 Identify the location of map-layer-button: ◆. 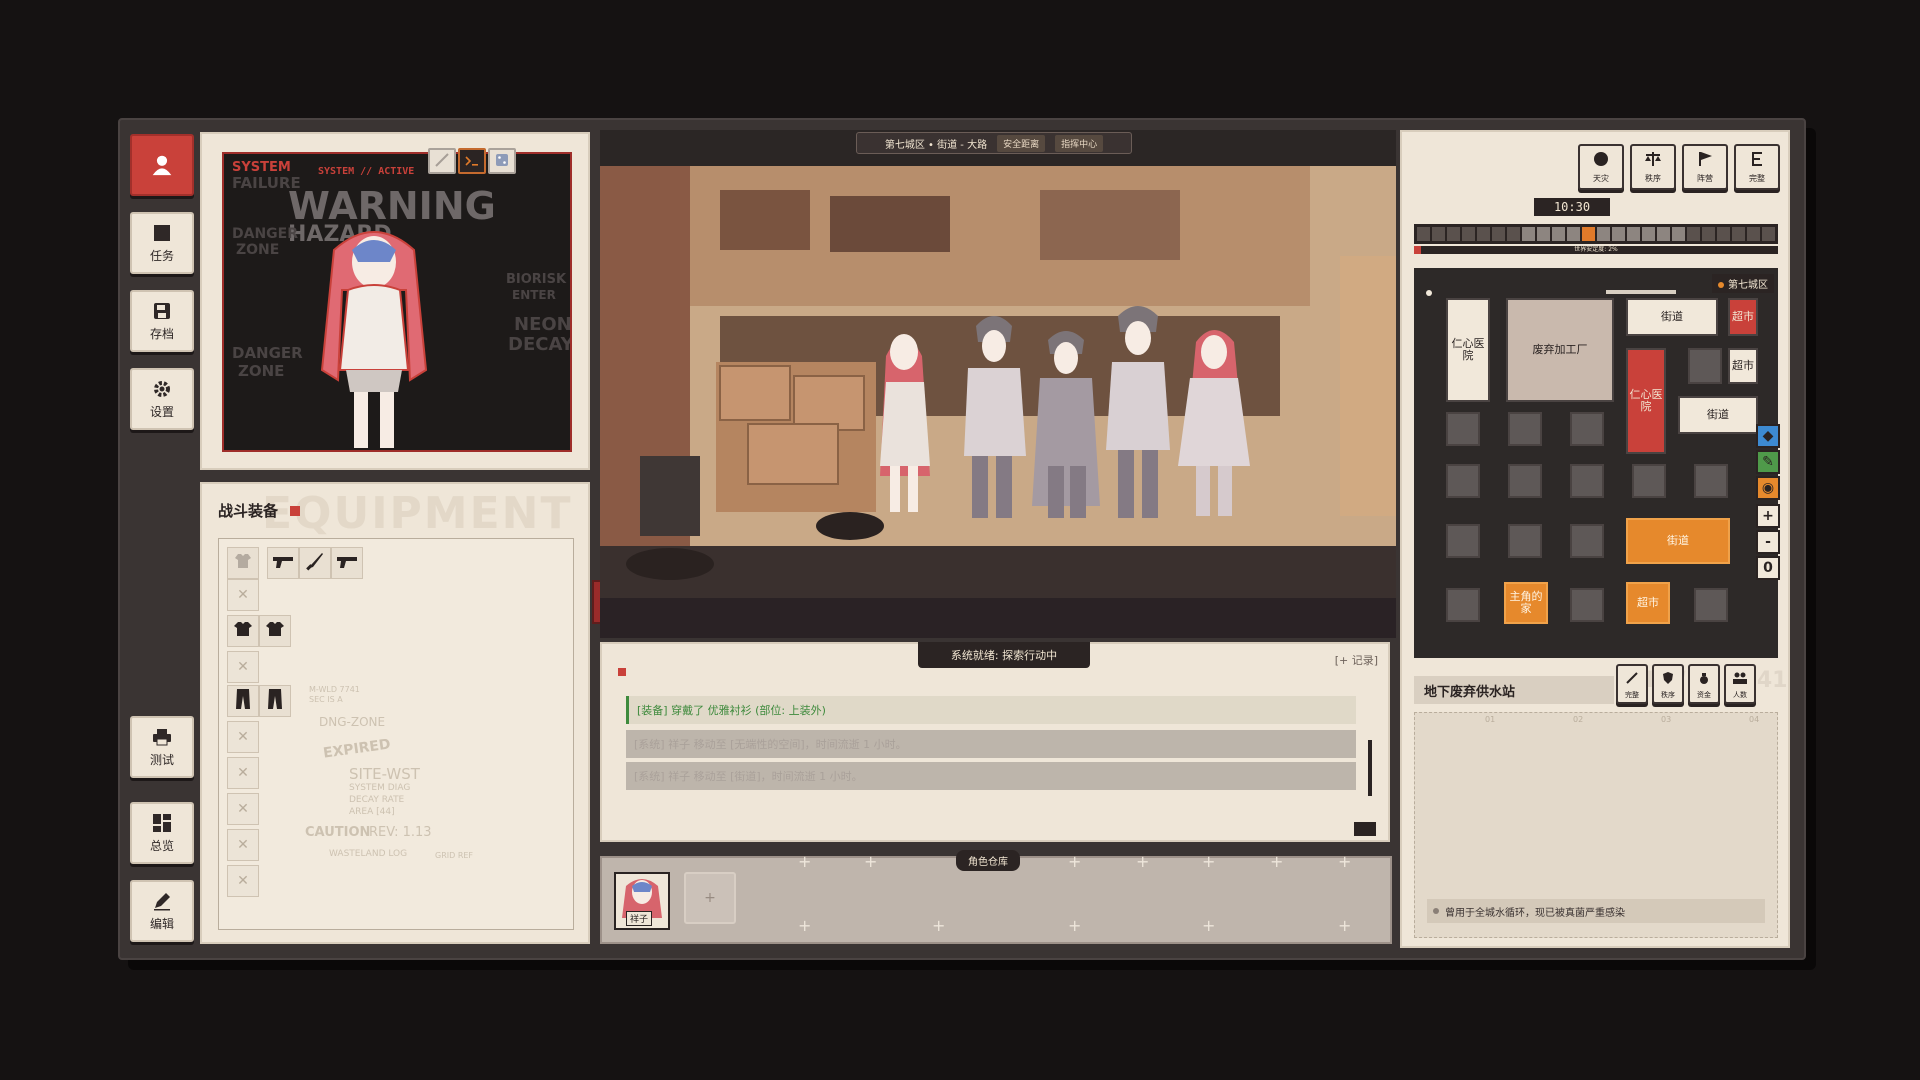
(1768, 436).